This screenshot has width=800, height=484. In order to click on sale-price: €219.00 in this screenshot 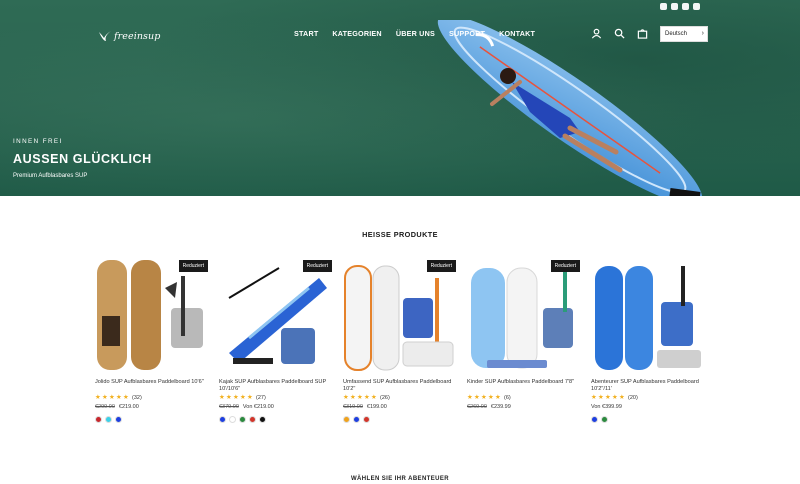, I will do `click(128, 407)`.